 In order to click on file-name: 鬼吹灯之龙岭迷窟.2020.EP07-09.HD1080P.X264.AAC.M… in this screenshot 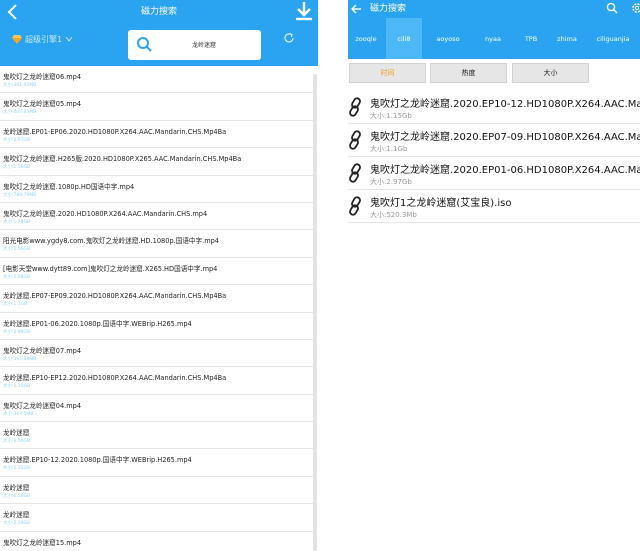, I will do `click(505, 137)`.